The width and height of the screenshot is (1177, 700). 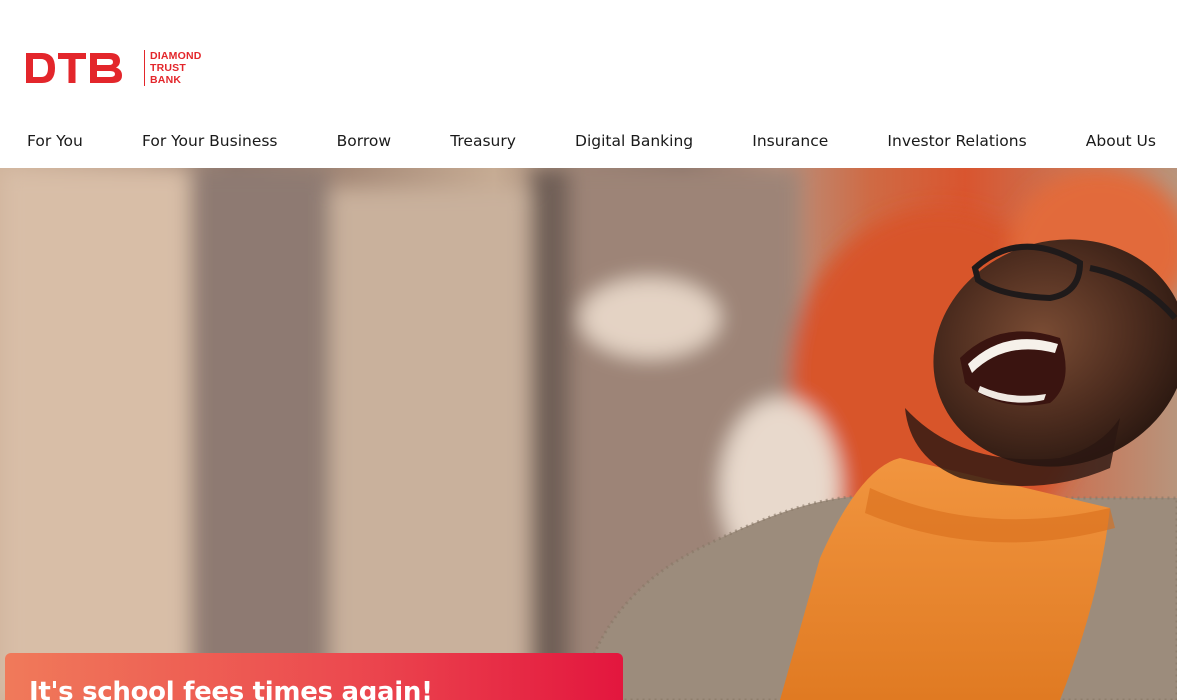 What do you see at coordinates (956, 141) in the screenshot?
I see `nav-item-investor-relations: Investor Relations` at bounding box center [956, 141].